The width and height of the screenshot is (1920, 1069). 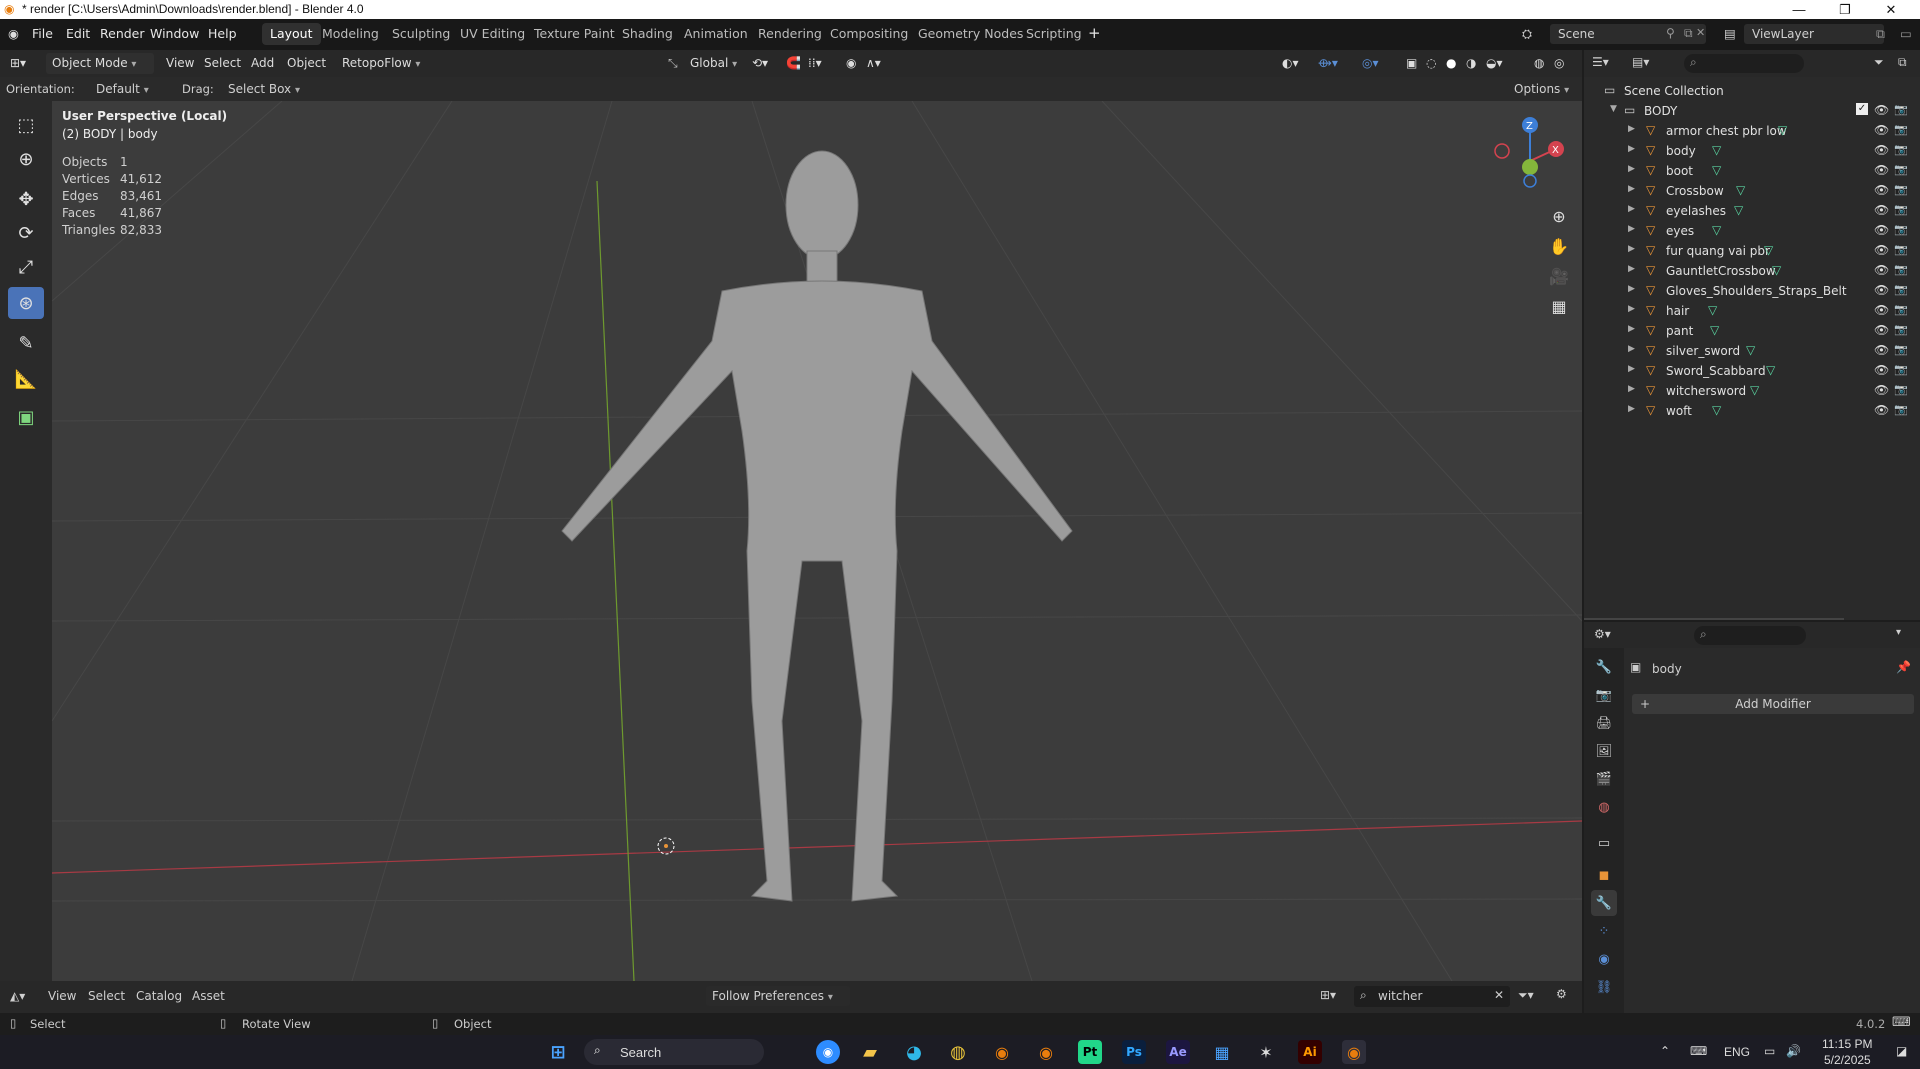 What do you see at coordinates (1726, 131) in the screenshot?
I see `object-name: armor chest pbr low` at bounding box center [1726, 131].